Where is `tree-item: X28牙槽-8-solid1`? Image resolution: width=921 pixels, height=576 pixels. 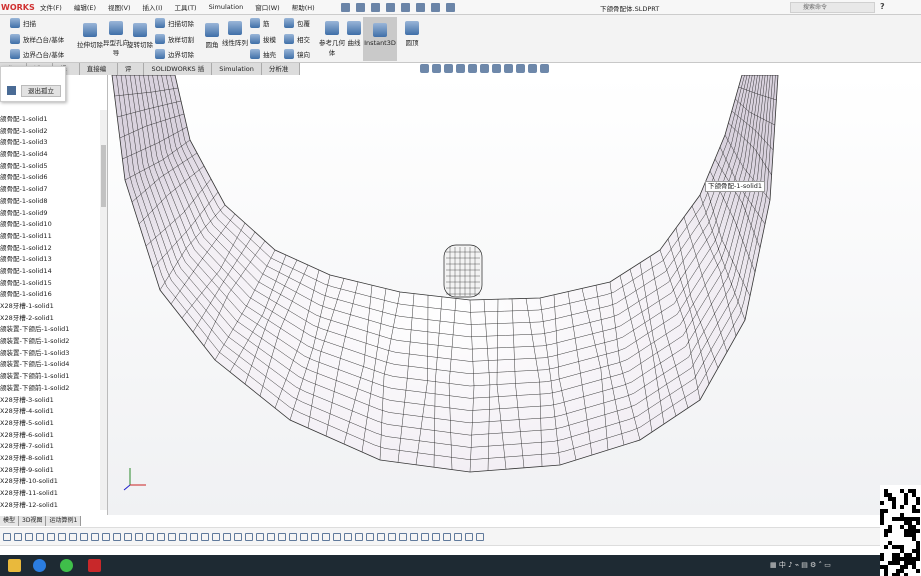 tree-item: X28牙槽-8-solid1 is located at coordinates (50, 459).